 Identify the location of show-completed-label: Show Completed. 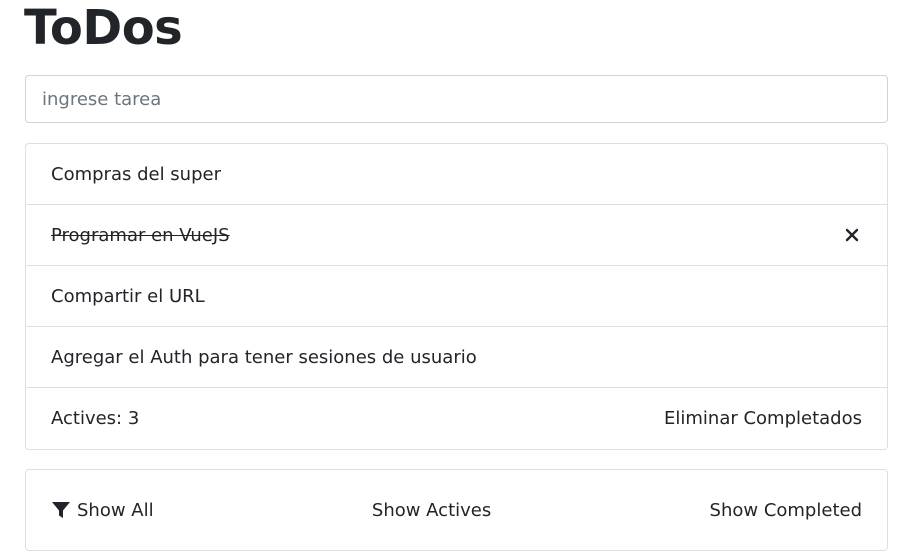
(785, 510).